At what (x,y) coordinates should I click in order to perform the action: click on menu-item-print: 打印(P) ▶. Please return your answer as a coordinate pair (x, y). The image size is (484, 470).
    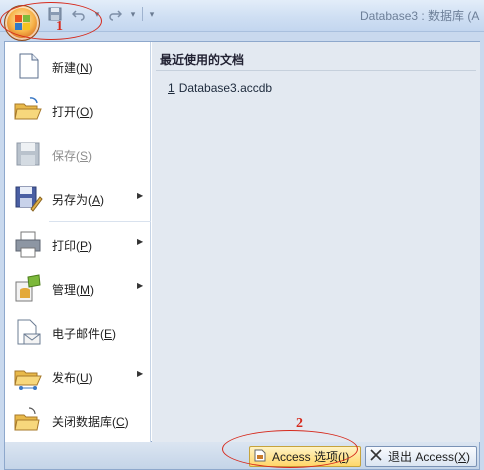
    Looking at the image, I should click on (78, 244).